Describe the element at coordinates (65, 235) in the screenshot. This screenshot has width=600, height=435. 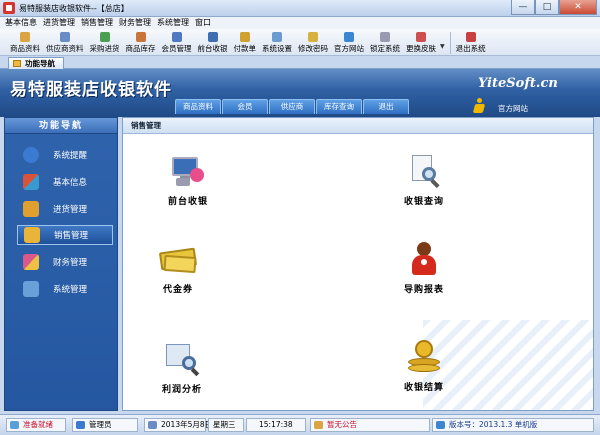
I see `sidebar-item-sales: 销售管理` at that location.